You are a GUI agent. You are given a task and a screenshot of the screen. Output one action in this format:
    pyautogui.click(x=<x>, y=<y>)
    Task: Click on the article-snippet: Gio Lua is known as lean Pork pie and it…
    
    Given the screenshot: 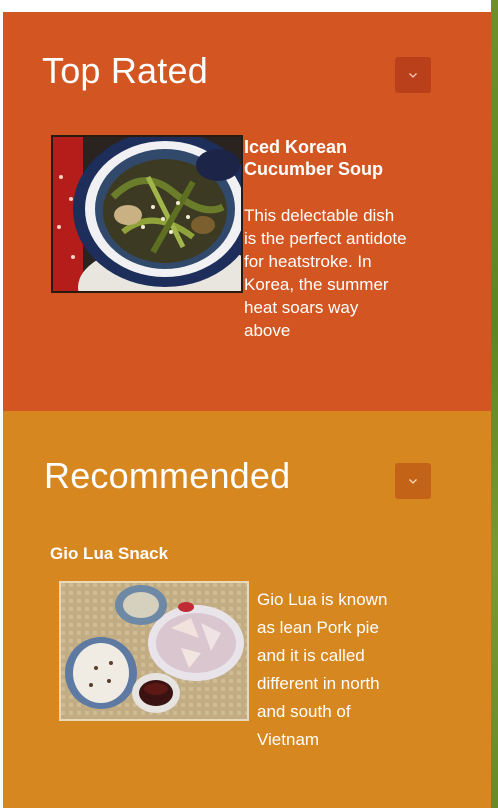 What is the action you would take?
    pyautogui.click(x=322, y=669)
    